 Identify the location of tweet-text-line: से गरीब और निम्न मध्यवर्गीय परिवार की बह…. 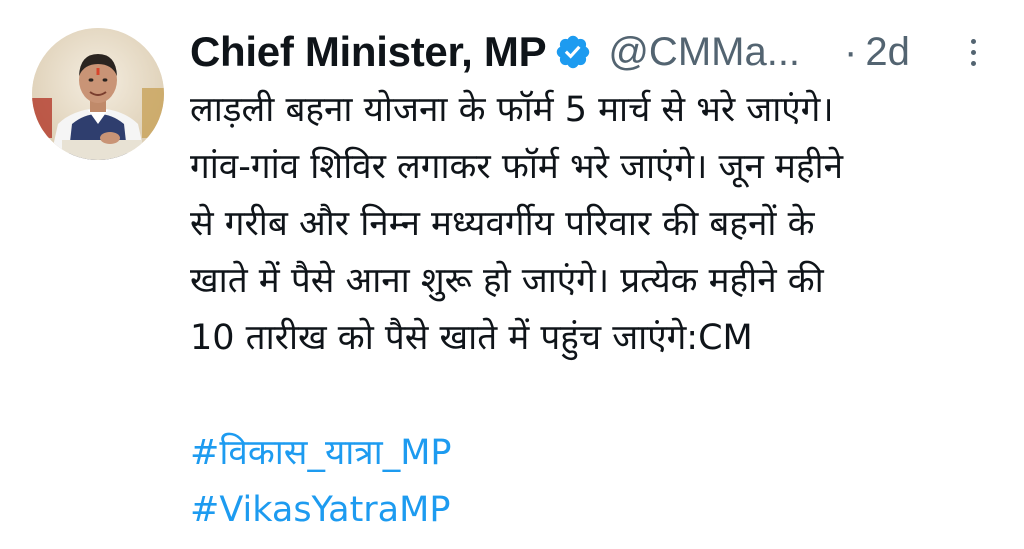
(502, 224).